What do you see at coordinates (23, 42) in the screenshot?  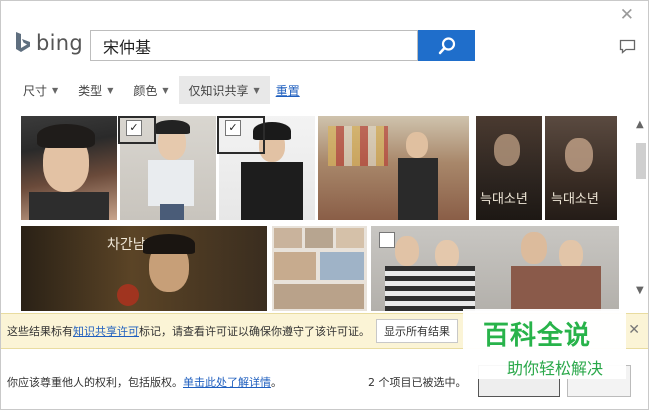 I see `bing-logo-icon` at bounding box center [23, 42].